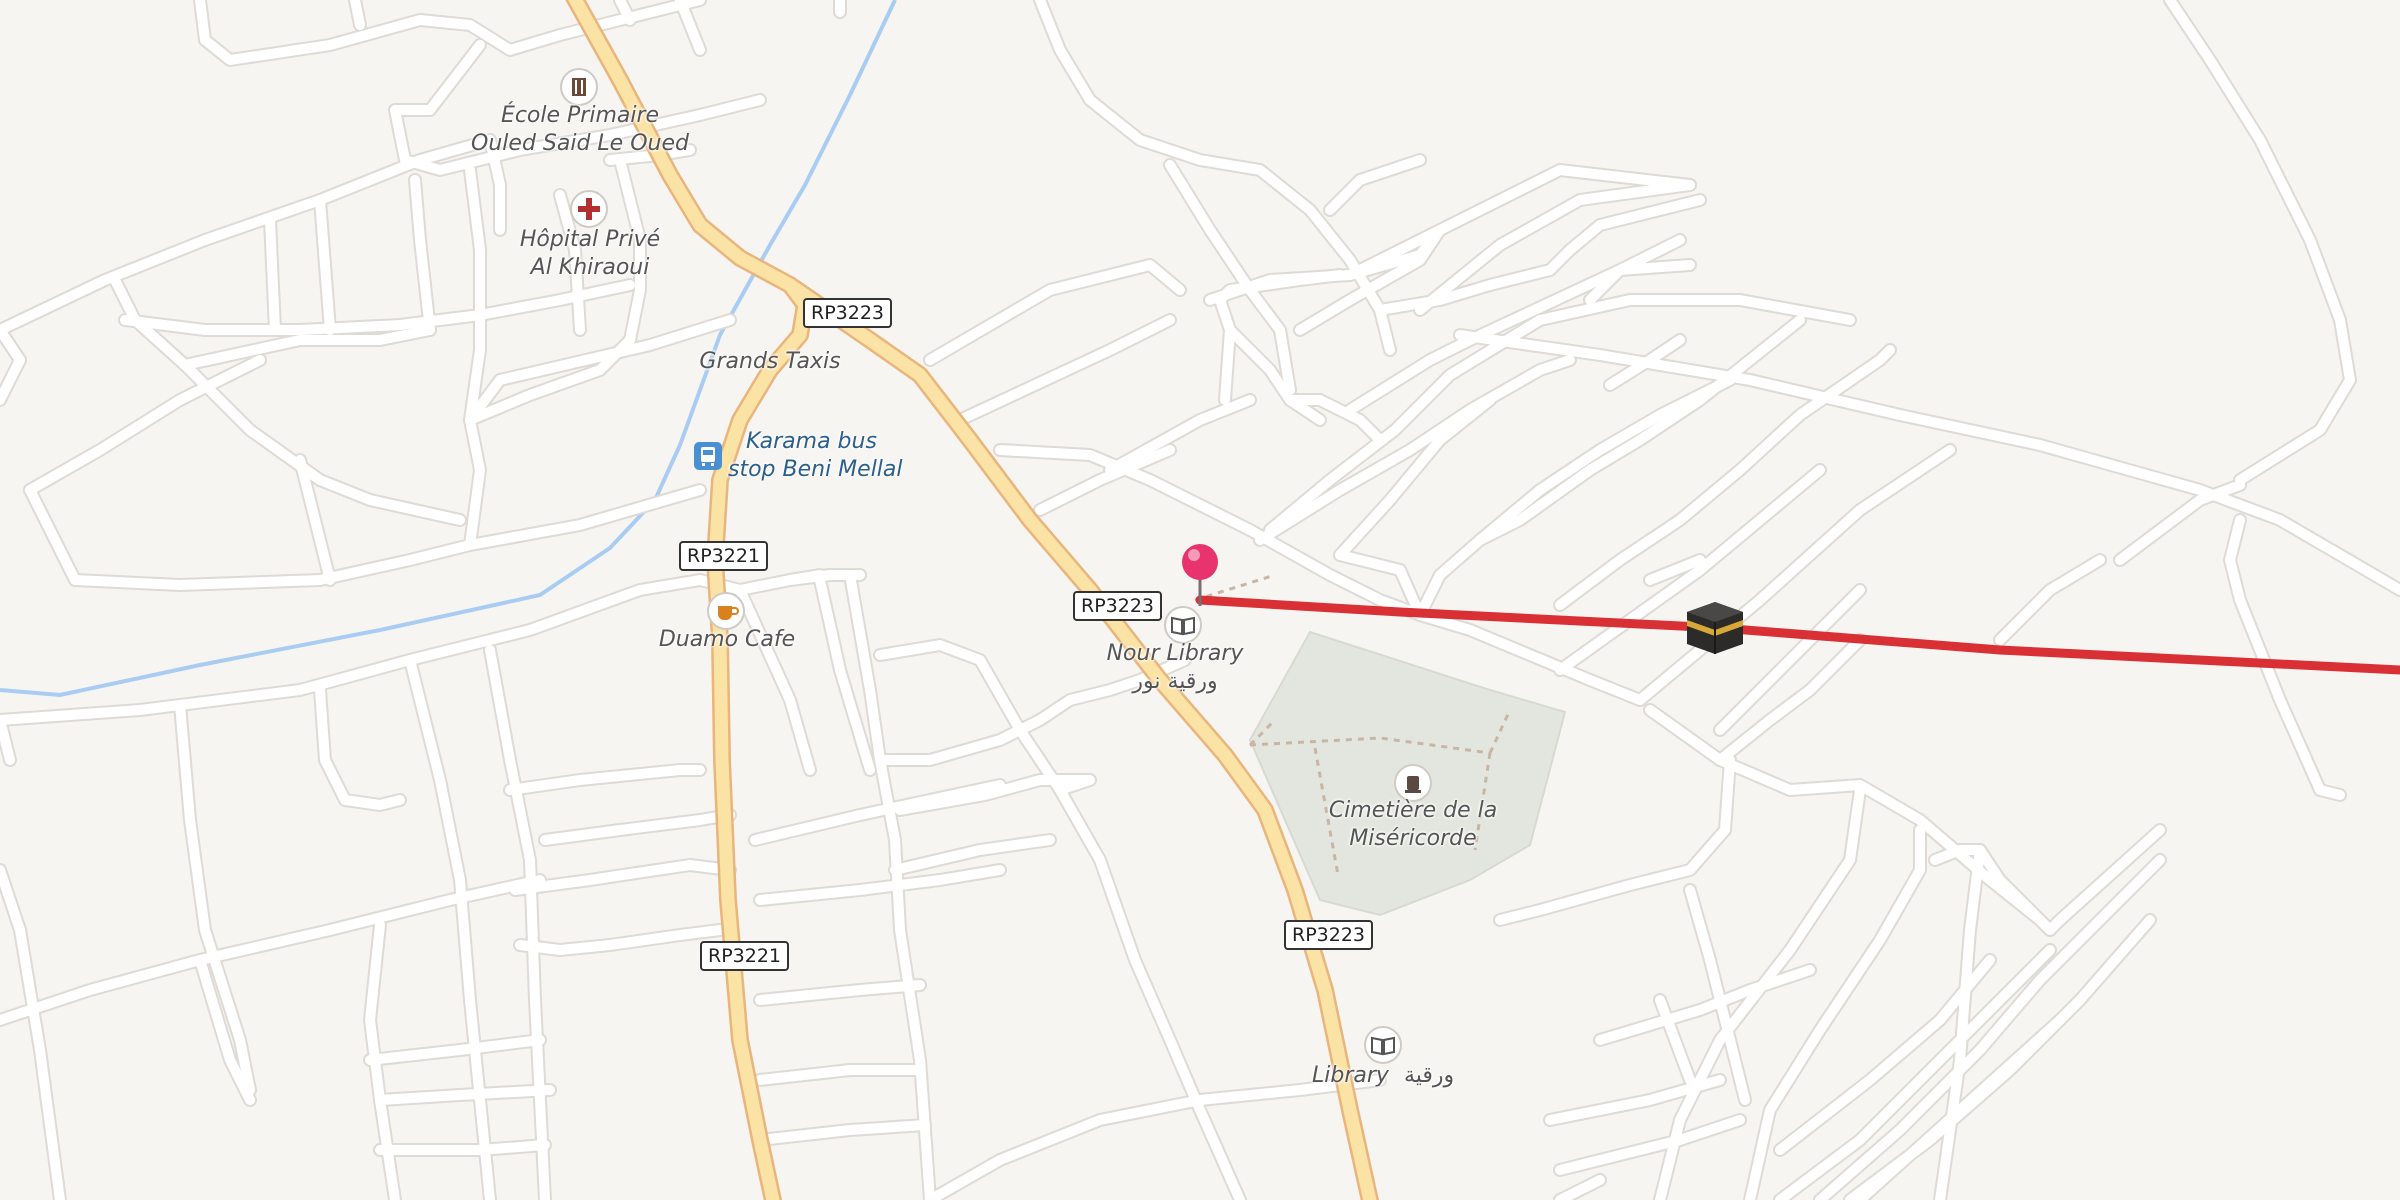 The image size is (2400, 1200). I want to click on hospital-name-line1: Hôpital Privé, so click(590, 239).